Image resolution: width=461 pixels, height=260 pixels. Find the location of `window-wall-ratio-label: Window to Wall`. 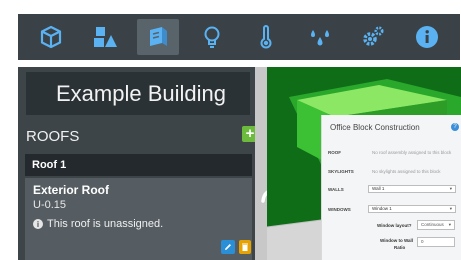

window-wall-ratio-label: Window to Wall is located at coordinates (397, 240).